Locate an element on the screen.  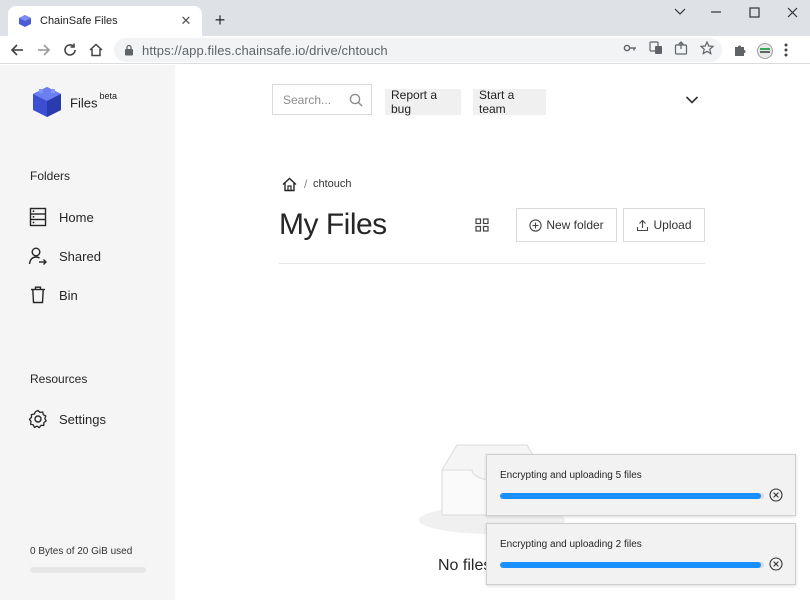
forward-arrow-icon is located at coordinates (44, 50).